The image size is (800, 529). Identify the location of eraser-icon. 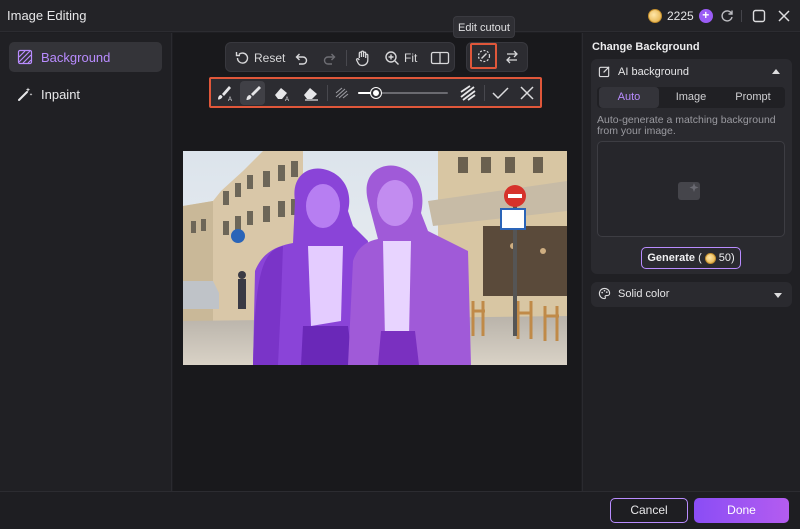
(311, 93).